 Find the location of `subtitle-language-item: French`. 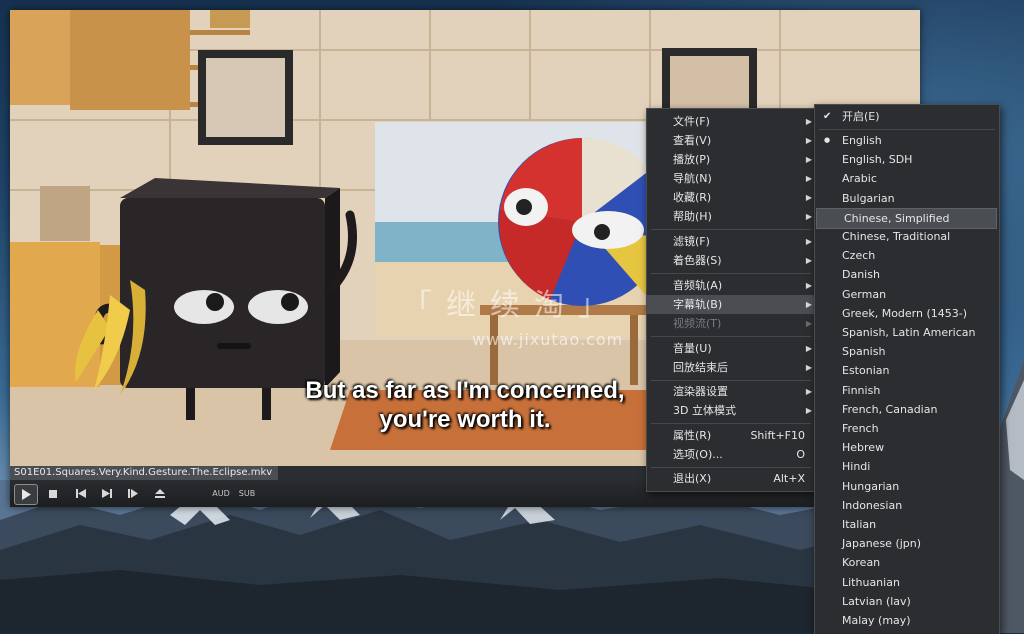

subtitle-language-item: French is located at coordinates (907, 428).